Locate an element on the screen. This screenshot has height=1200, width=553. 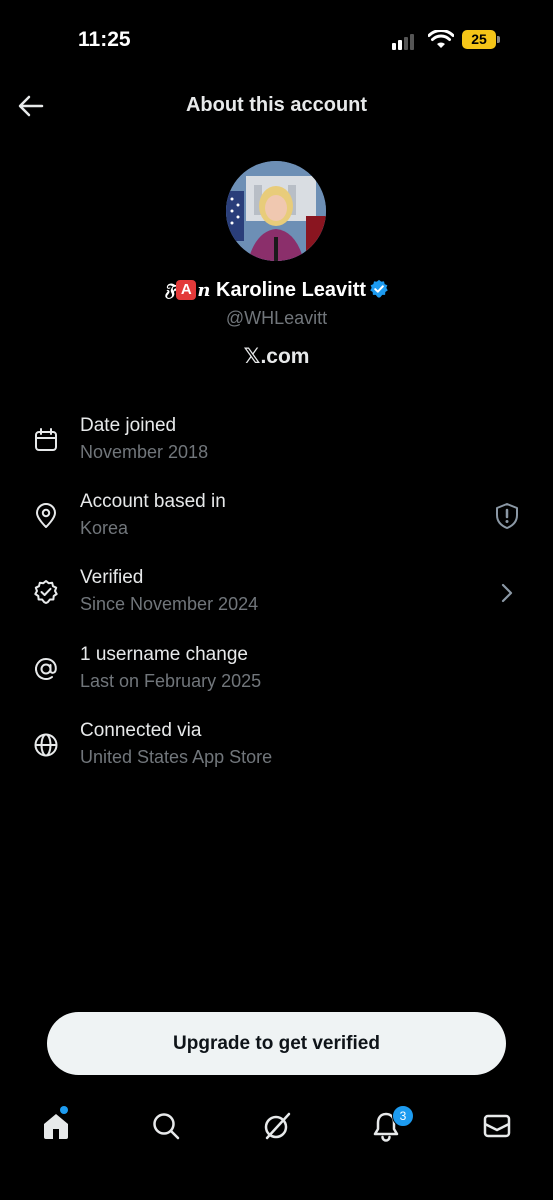
messages-envelope-icon is located at coordinates (497, 1126).